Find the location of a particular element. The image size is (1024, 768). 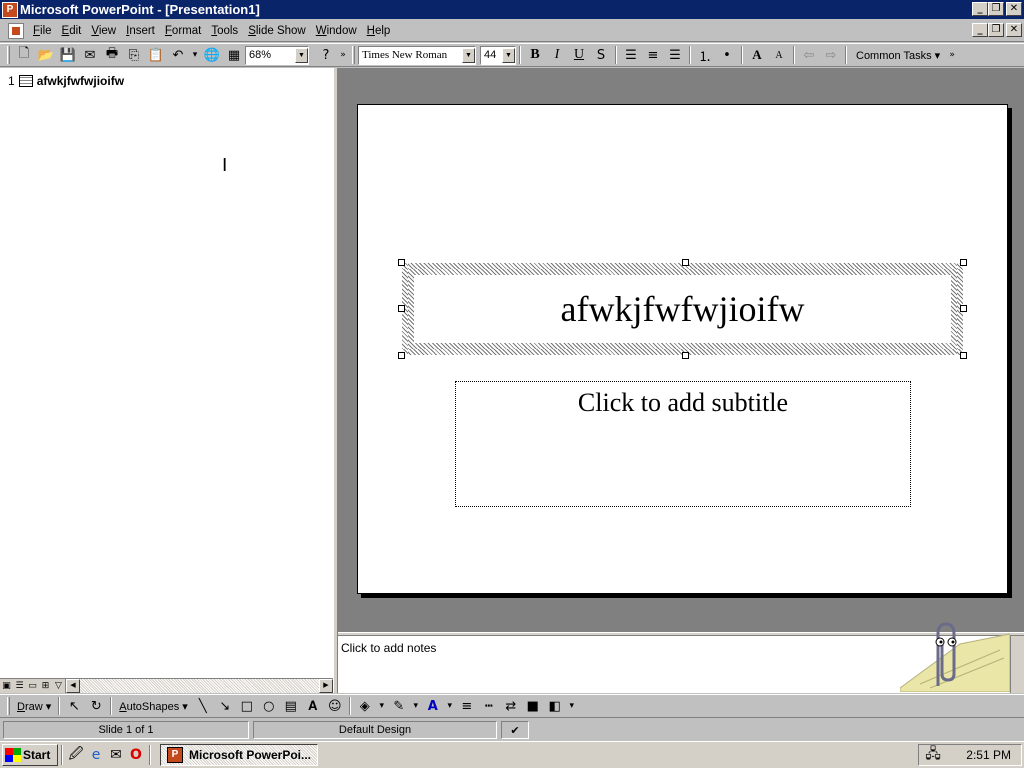

outlook-icon: ✉ is located at coordinates (116, 755).